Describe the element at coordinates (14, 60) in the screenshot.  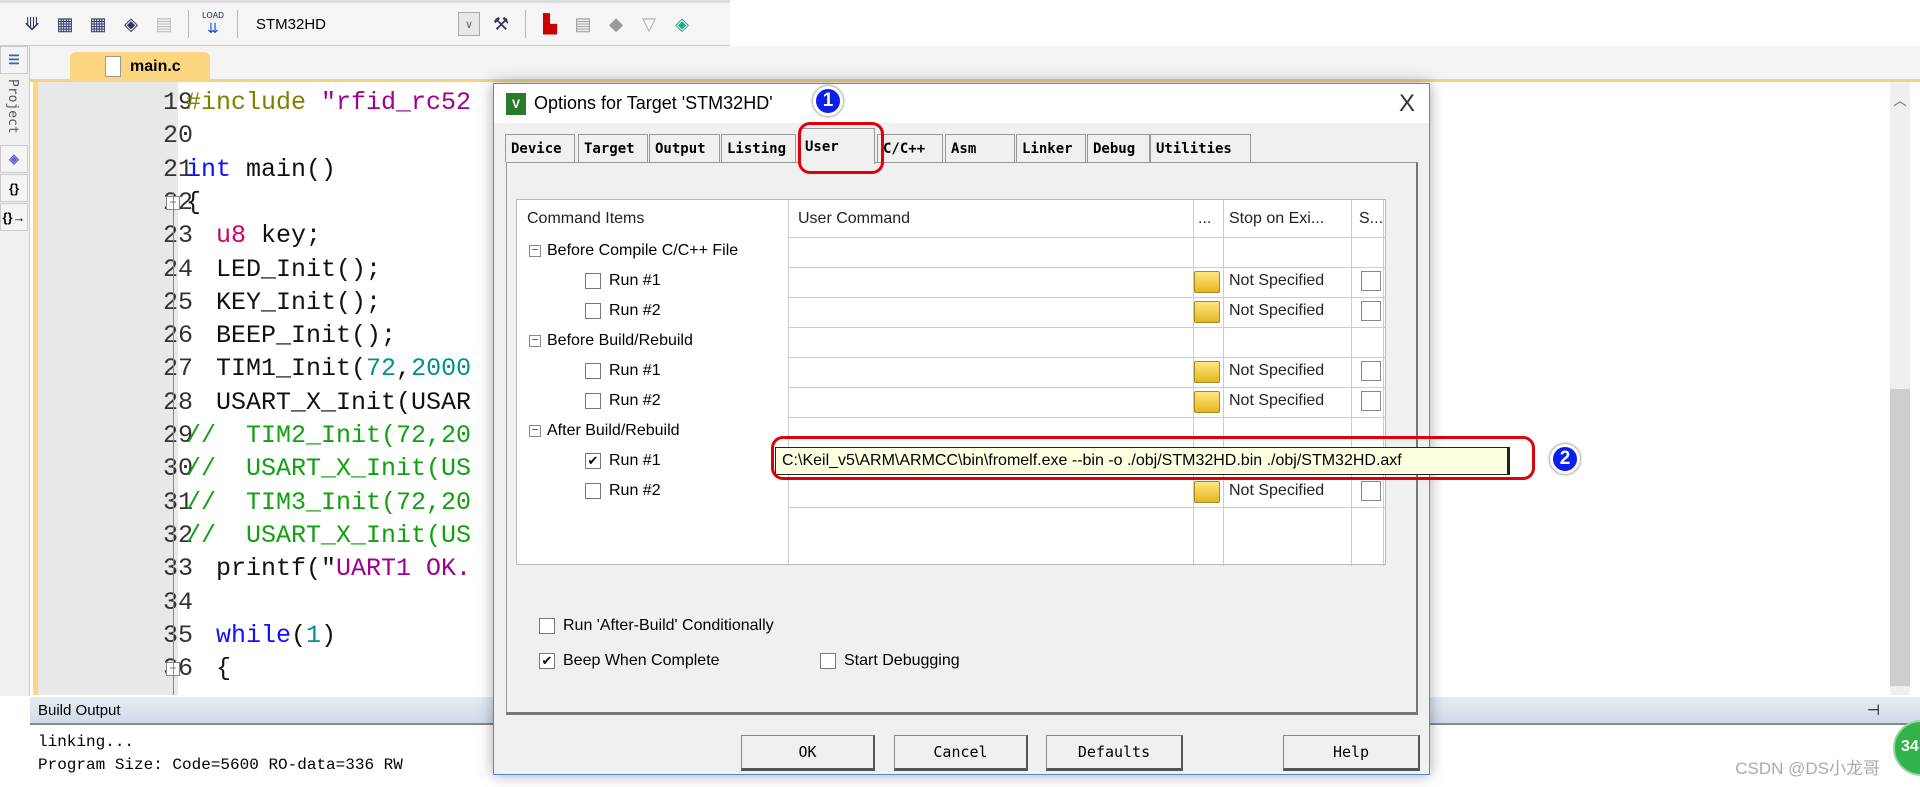
I see `project-window-icon: ☰` at that location.